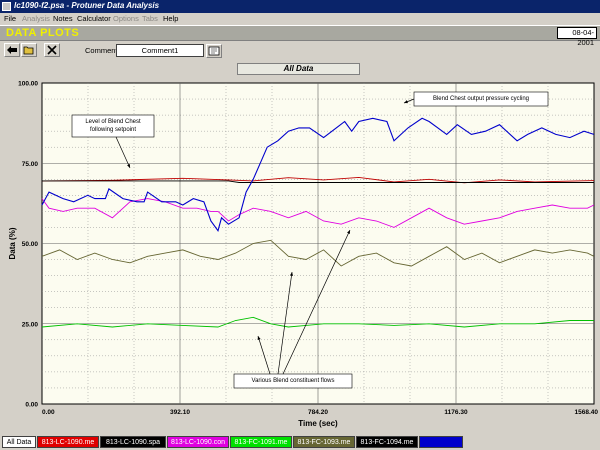 This screenshot has width=600, height=450. I want to click on tab-series-3: 813-LC-1090.con, so click(198, 442).